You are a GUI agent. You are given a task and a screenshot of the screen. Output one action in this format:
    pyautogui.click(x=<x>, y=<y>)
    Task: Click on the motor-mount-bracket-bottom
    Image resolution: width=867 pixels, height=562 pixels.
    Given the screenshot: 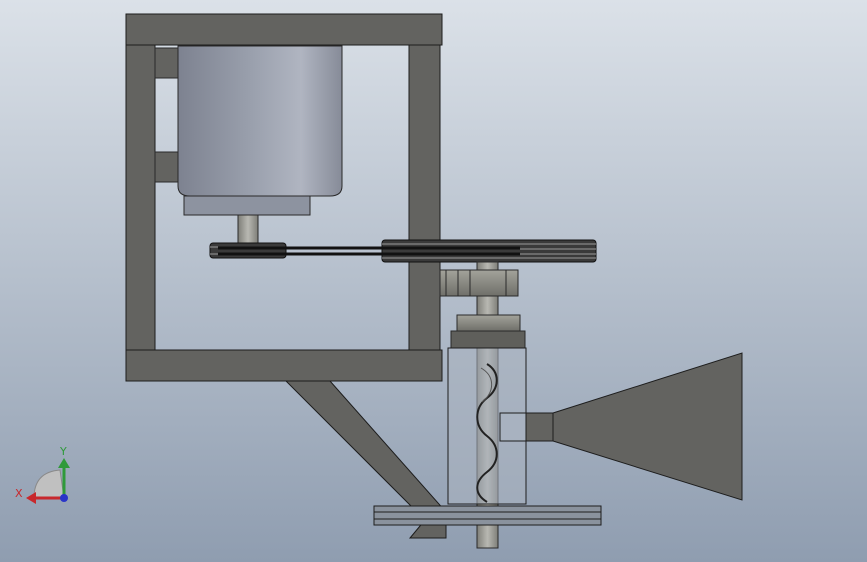 What is the action you would take?
    pyautogui.click(x=166, y=167)
    